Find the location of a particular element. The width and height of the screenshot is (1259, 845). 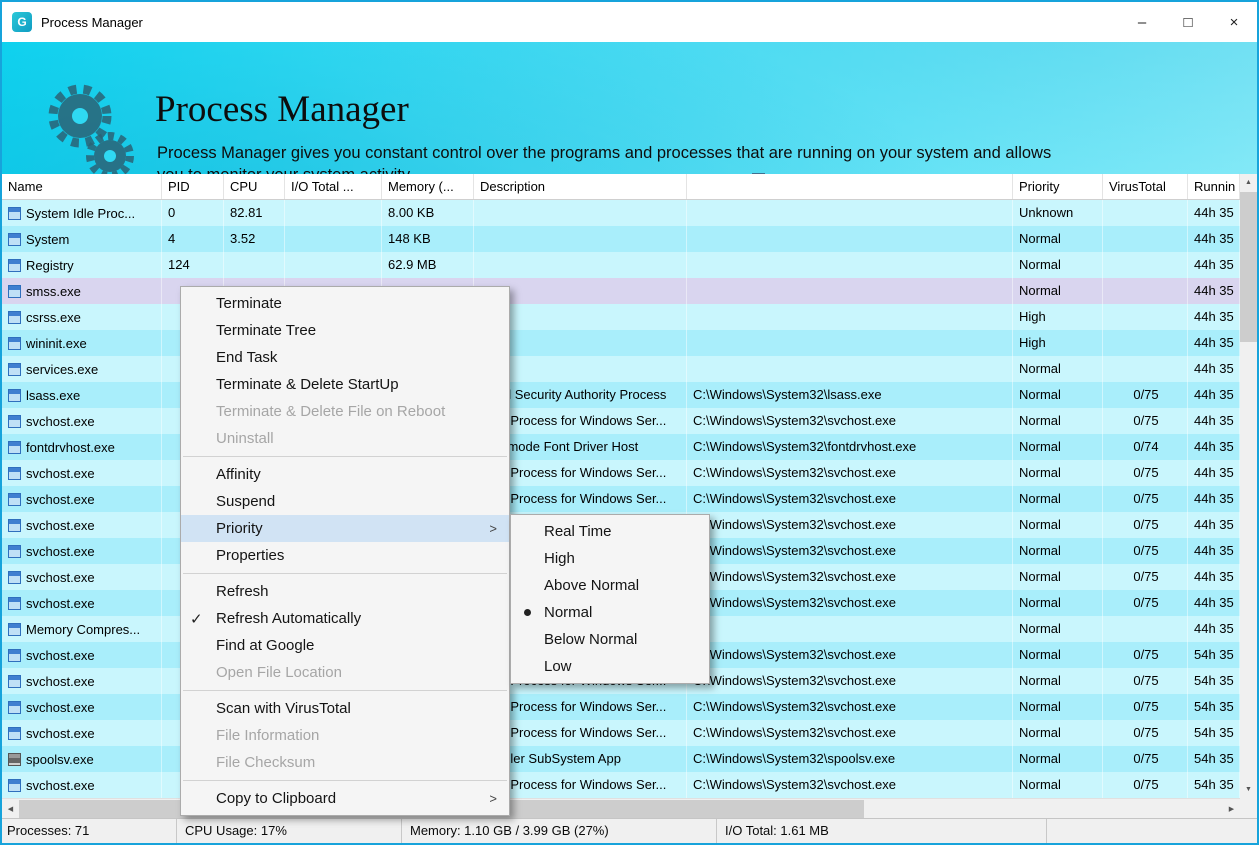

menu-item-label: Low is located at coordinates (558, 666).